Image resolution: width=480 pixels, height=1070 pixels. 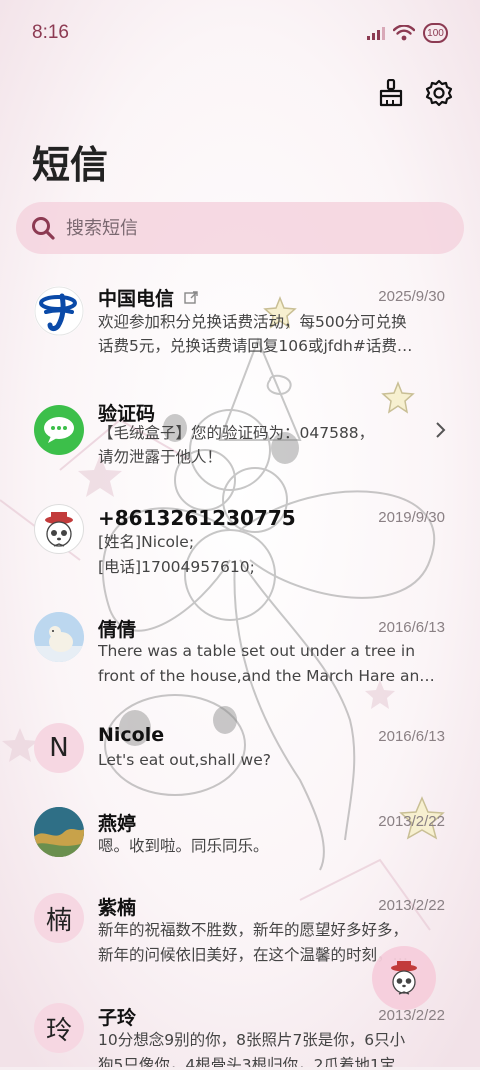 What do you see at coordinates (246, 228) in the screenshot?
I see `search-input` at bounding box center [246, 228].